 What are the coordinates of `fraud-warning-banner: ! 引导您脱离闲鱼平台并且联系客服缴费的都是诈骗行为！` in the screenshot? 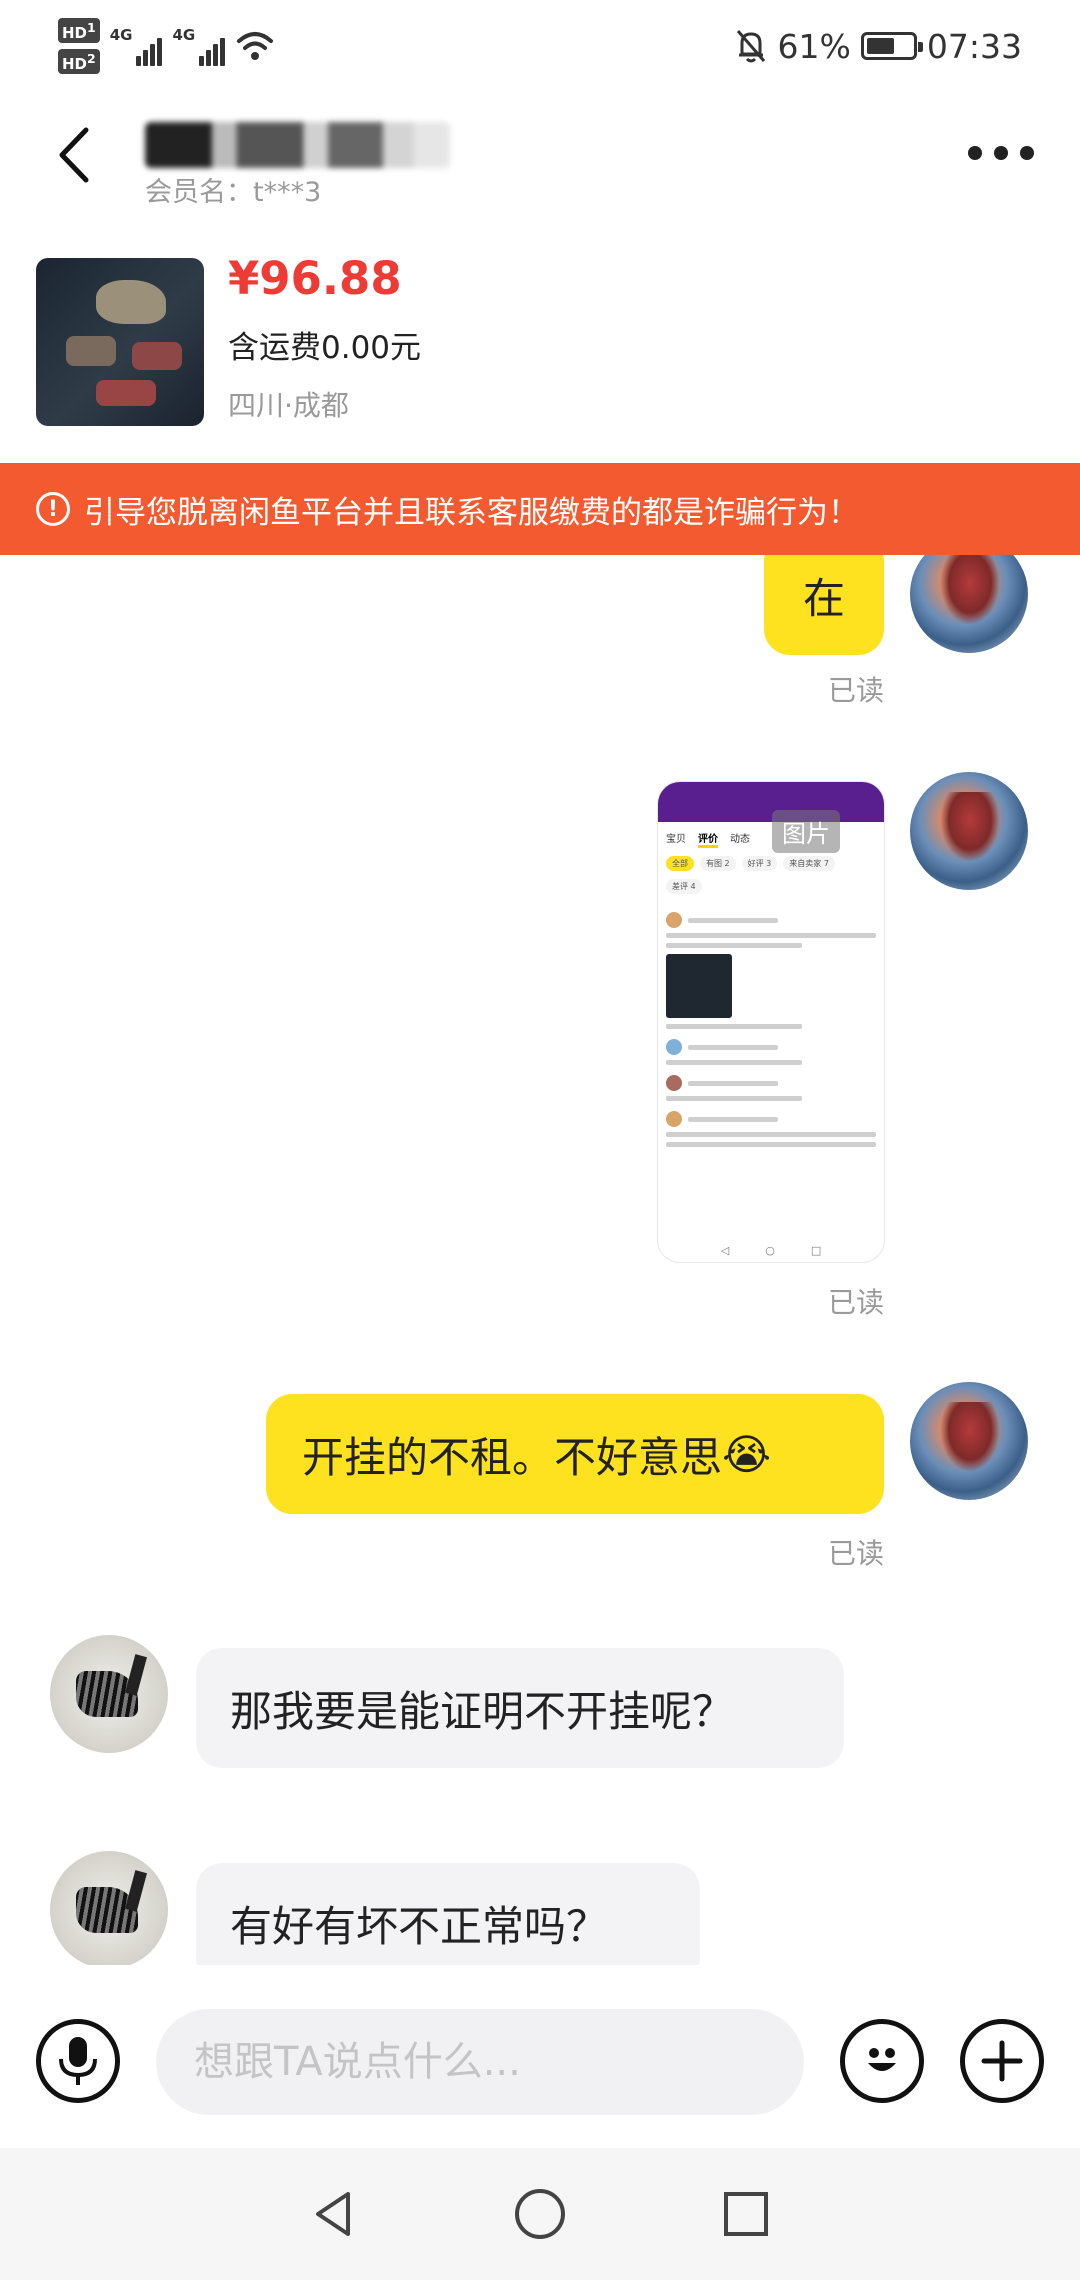 It's located at (540, 509).